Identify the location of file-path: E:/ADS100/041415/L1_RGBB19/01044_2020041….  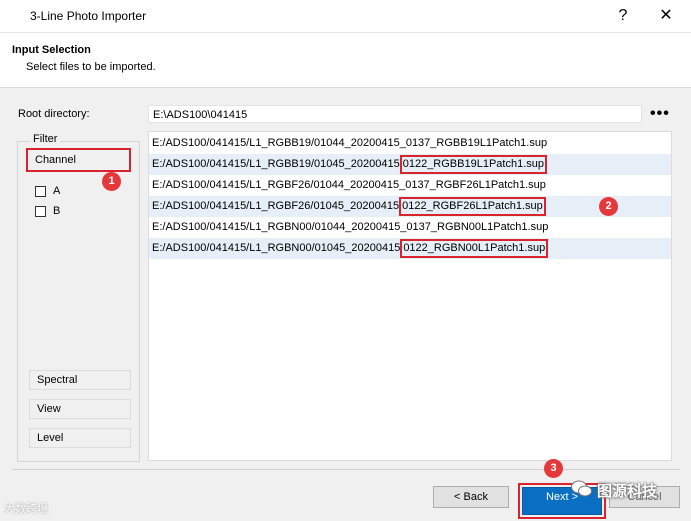
(350, 143).